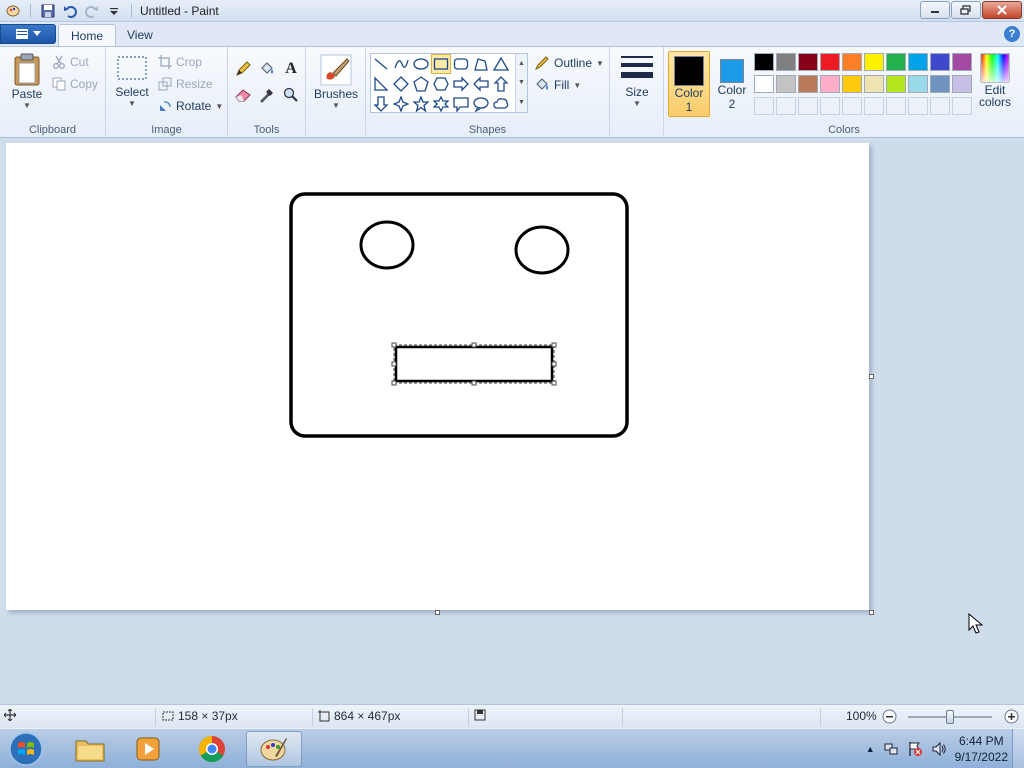 Image resolution: width=1024 pixels, height=768 pixels. Describe the element at coordinates (995, 84) in the screenshot. I see `edit-colors-button: Edit colors` at that location.